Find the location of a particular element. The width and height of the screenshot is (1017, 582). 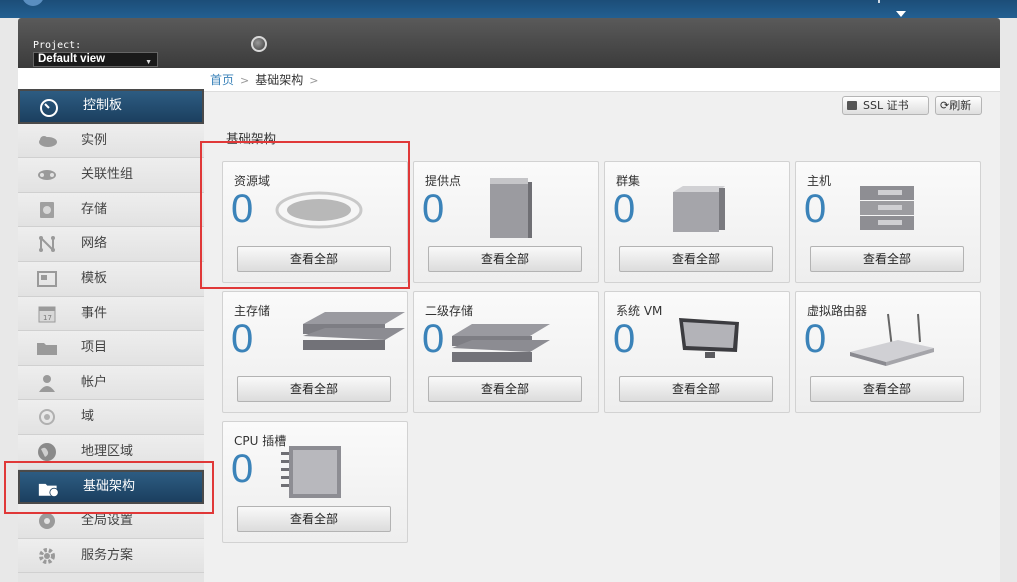

sidebar-item-label: 模板 is located at coordinates (94, 278).